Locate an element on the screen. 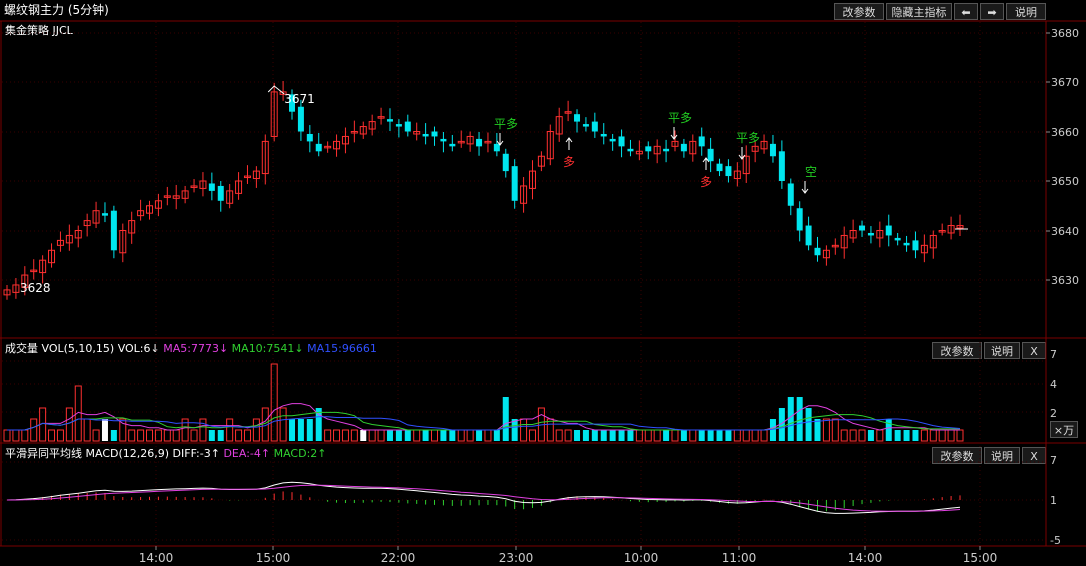 The height and width of the screenshot is (566, 1086). change-params-button: 改参数 is located at coordinates (859, 11).